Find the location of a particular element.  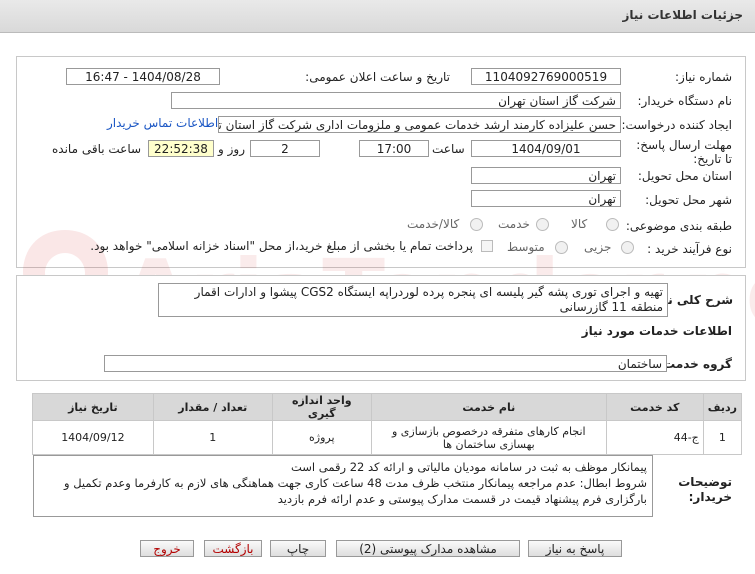

process-radio-minor is located at coordinates (627, 247).